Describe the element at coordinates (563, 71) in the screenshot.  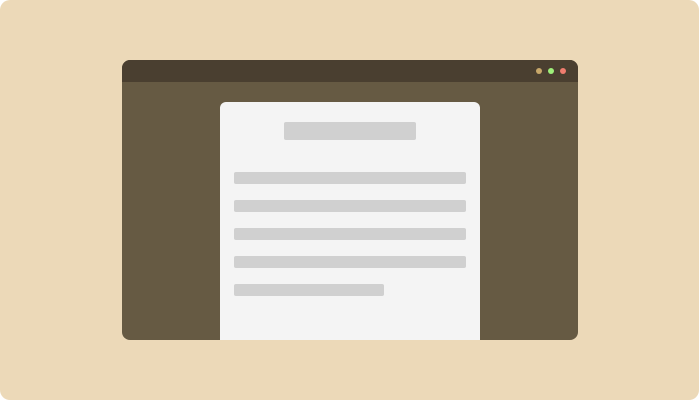
I see `close-icon` at that location.